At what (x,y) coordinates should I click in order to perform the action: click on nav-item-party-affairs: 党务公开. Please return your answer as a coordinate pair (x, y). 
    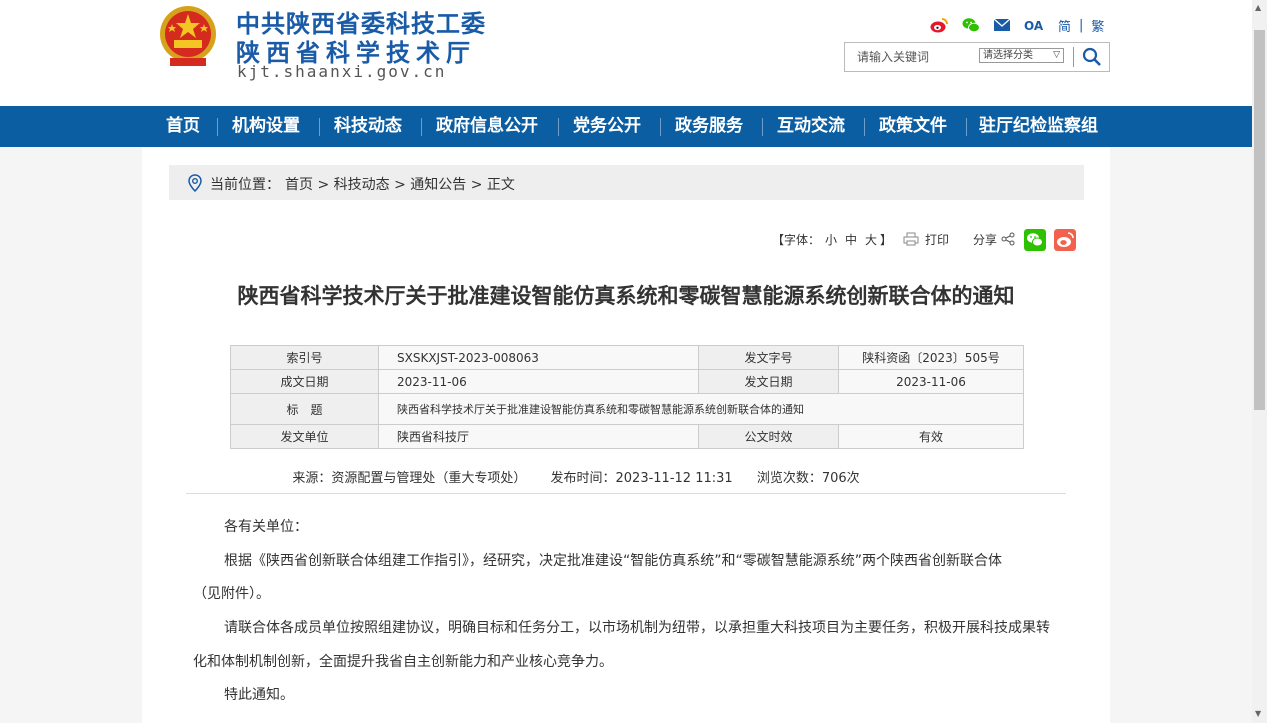
    Looking at the image, I should click on (607, 126).